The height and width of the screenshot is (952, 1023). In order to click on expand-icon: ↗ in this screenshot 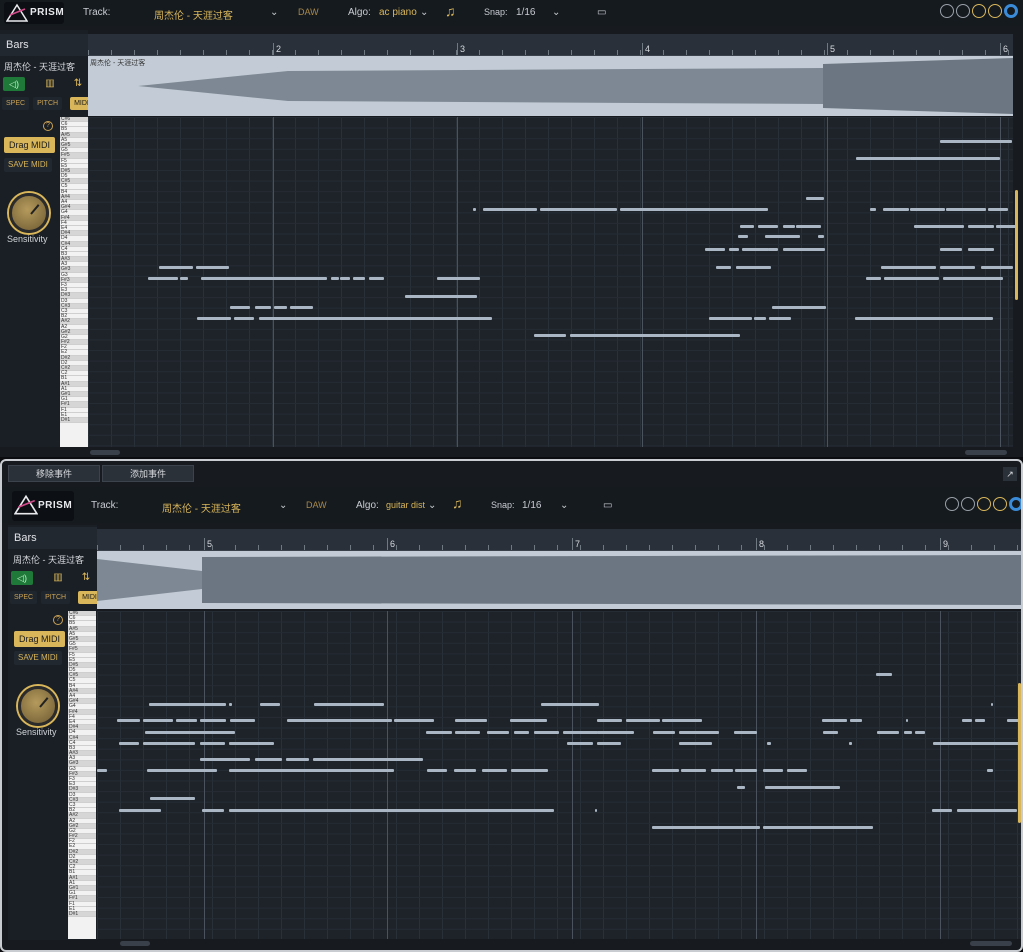, I will do `click(1010, 474)`.